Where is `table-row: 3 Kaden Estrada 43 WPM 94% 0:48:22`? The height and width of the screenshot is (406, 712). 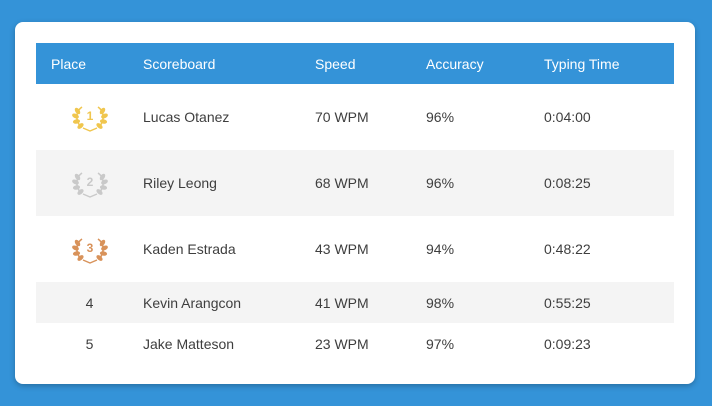
table-row: 3 Kaden Estrada 43 WPM 94% 0:48:22 is located at coordinates (355, 249).